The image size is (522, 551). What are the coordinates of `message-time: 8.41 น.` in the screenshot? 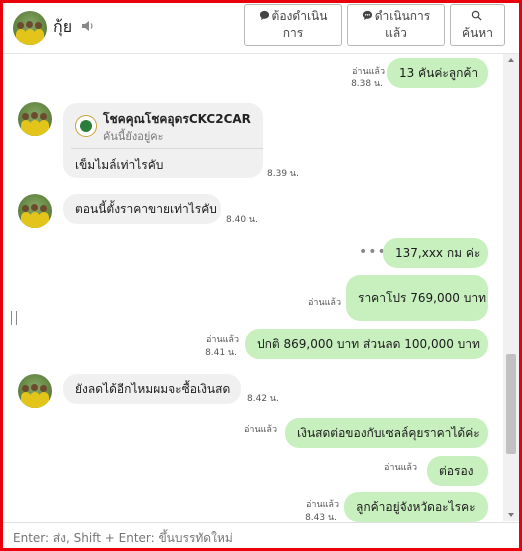 It's located at (221, 353).